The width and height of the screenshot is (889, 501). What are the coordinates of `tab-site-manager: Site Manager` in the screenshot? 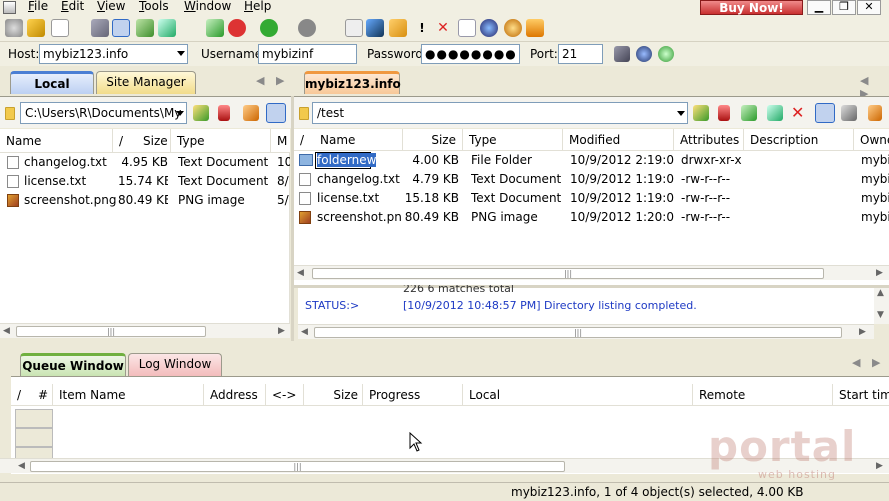 It's located at (146, 82).